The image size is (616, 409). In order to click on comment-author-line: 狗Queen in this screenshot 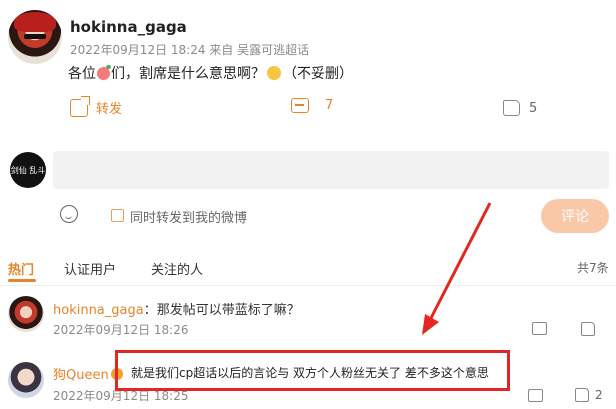, I will do `click(88, 373)`.